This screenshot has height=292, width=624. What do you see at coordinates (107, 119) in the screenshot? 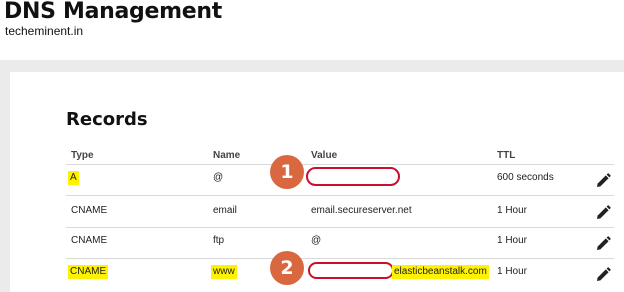
I see `records-title: Records` at bounding box center [107, 119].